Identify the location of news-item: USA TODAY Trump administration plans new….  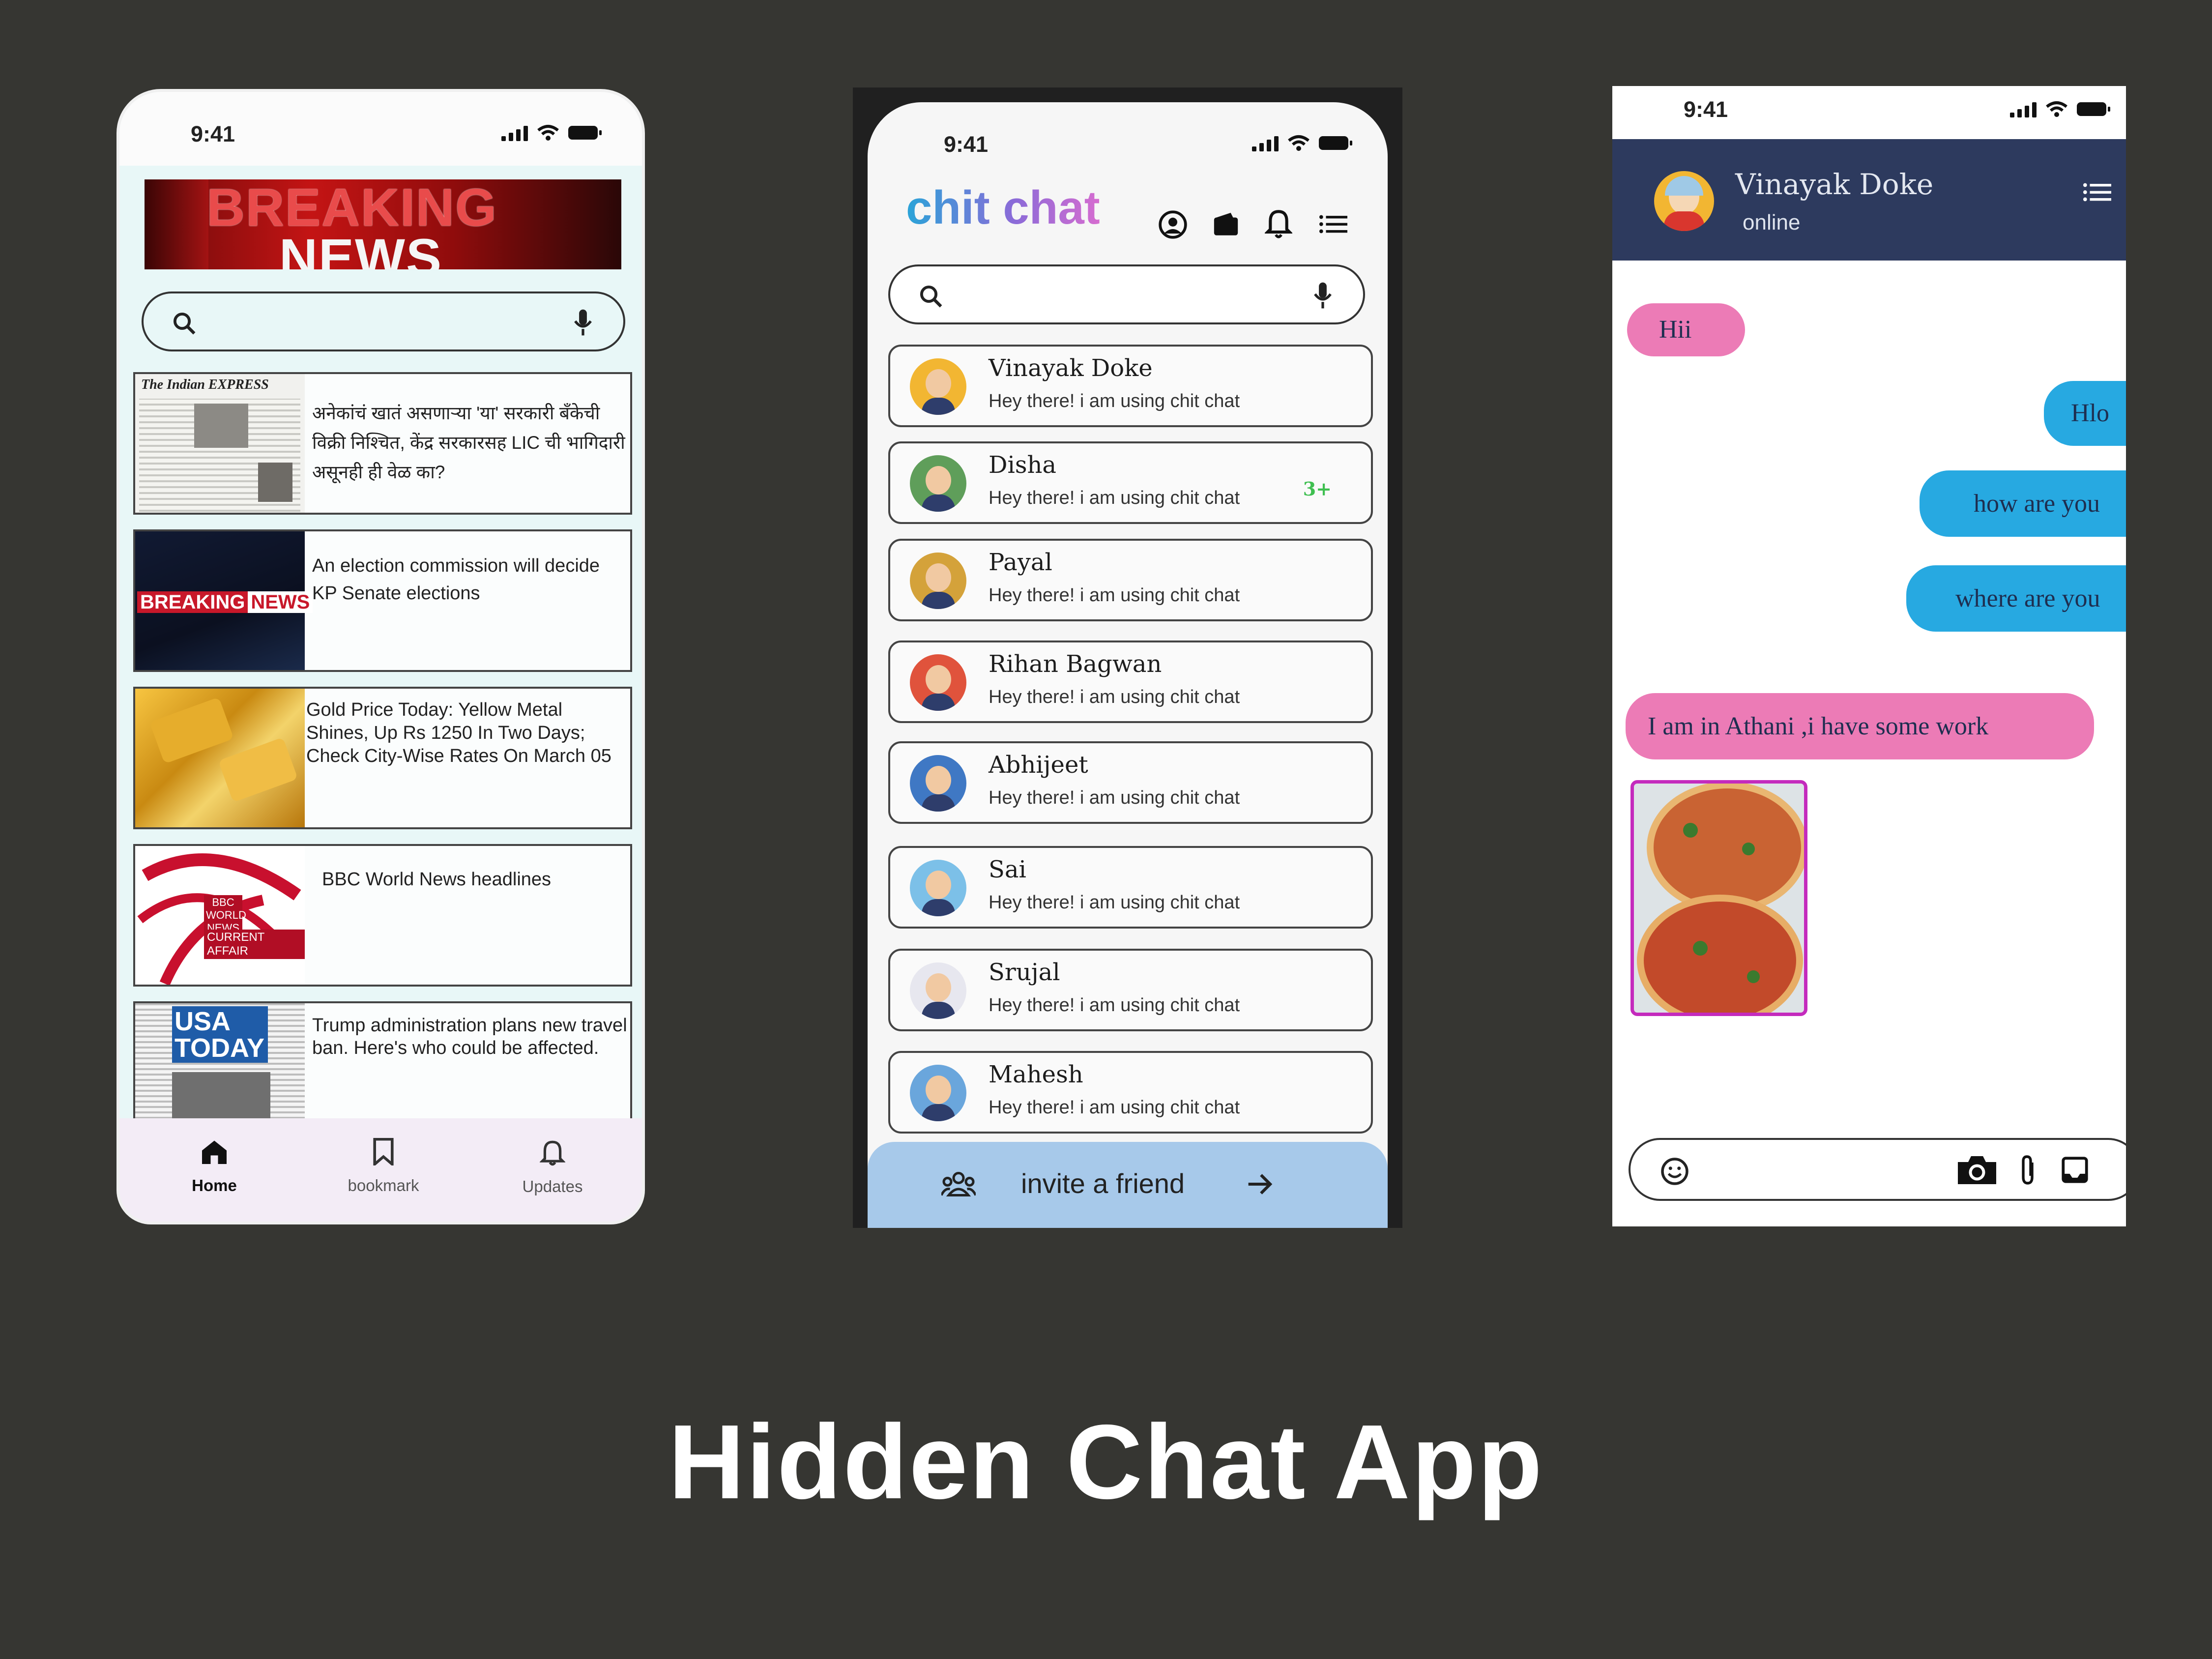
(383, 1062).